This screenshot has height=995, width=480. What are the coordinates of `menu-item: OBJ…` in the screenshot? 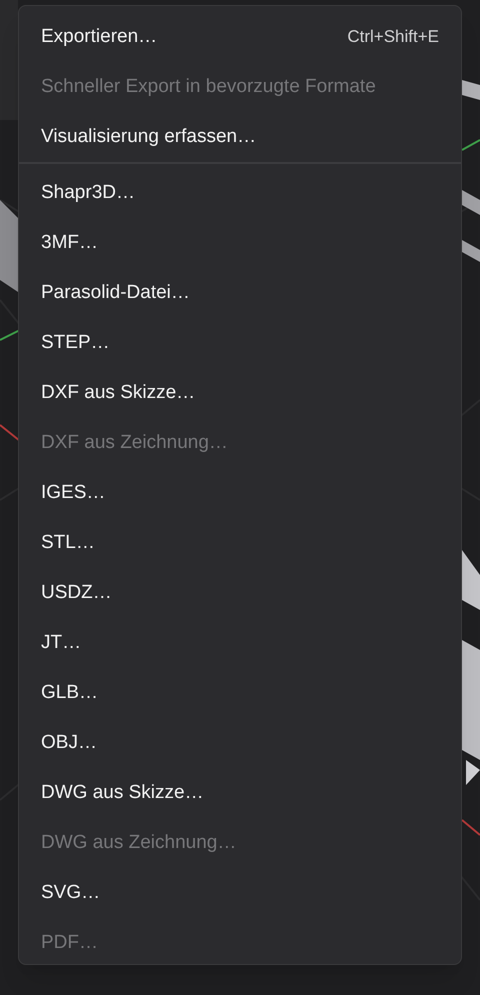 It's located at (240, 743).